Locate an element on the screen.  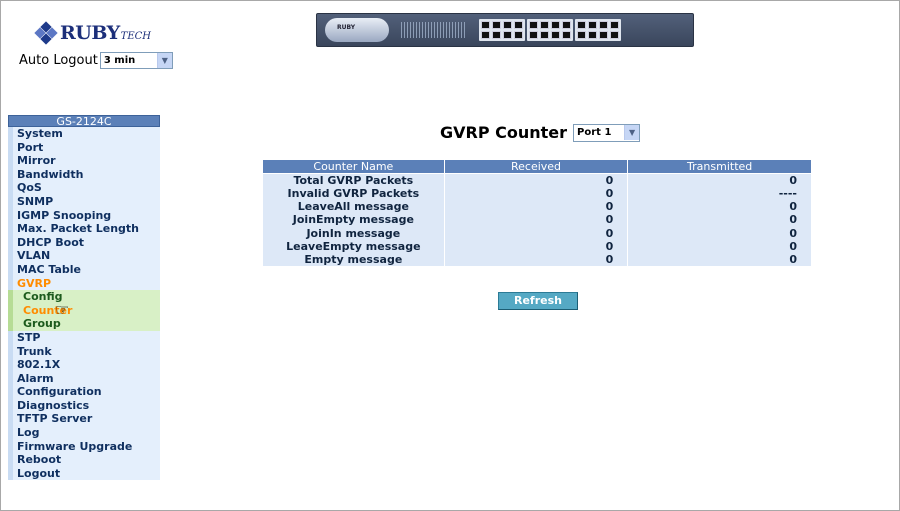
sidebar-item-mirror: Mirror is located at coordinates (84, 161).